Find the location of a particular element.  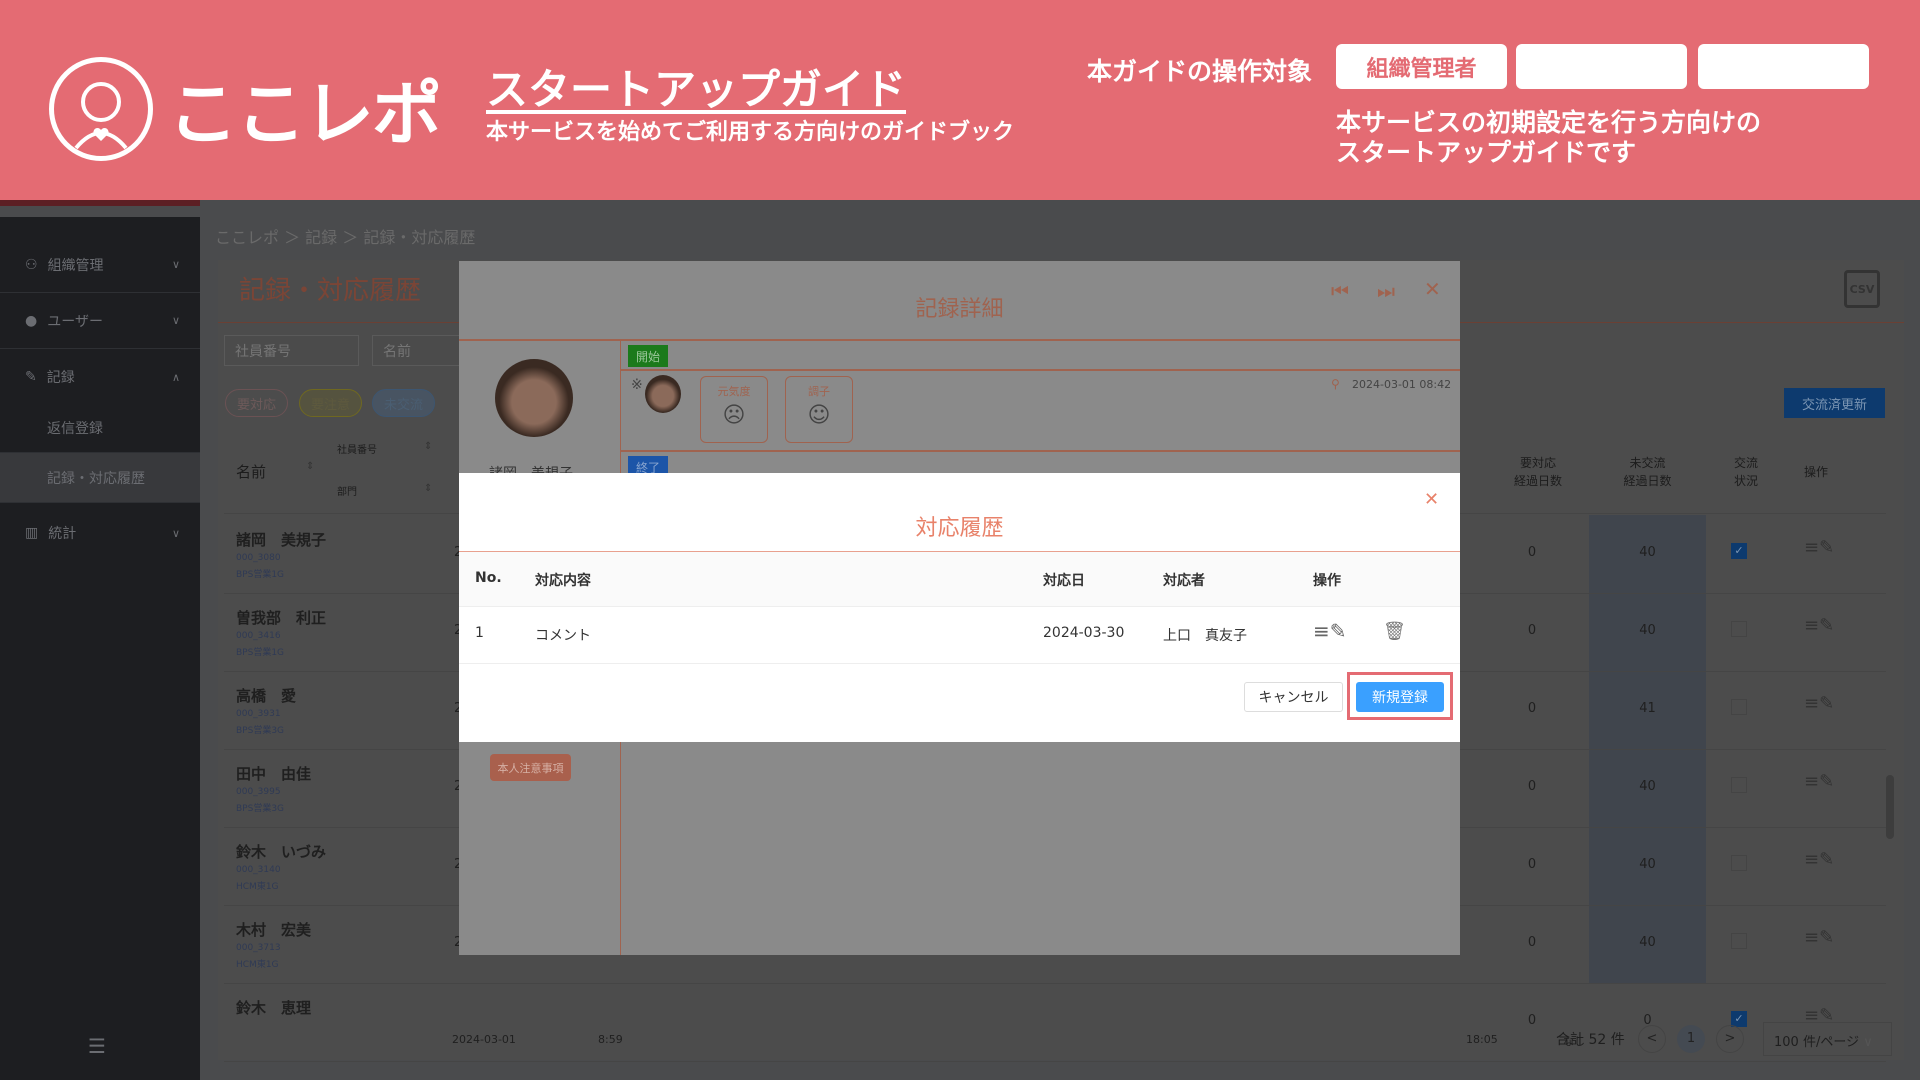

sidebar-item-label: 組織管理 is located at coordinates (75, 265).